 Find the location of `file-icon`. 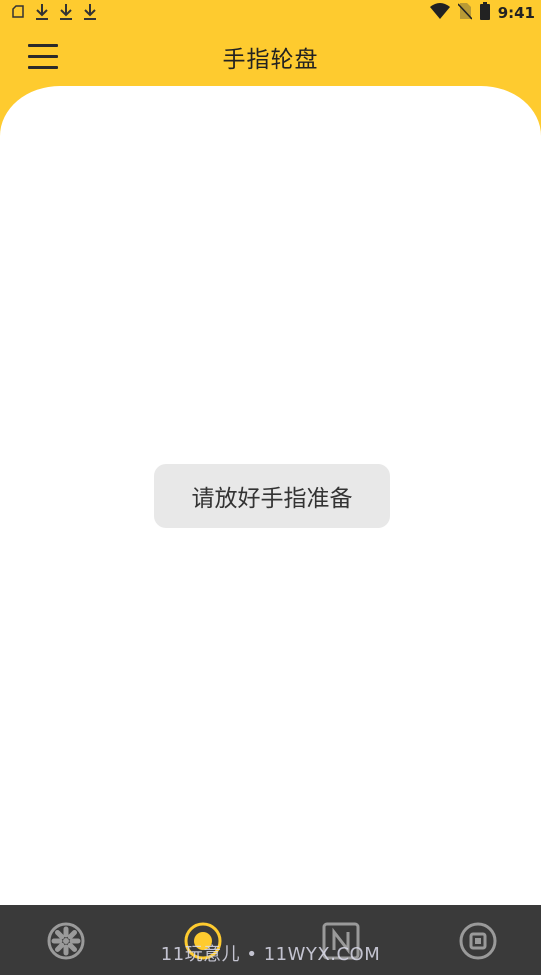

file-icon is located at coordinates (18, 14).